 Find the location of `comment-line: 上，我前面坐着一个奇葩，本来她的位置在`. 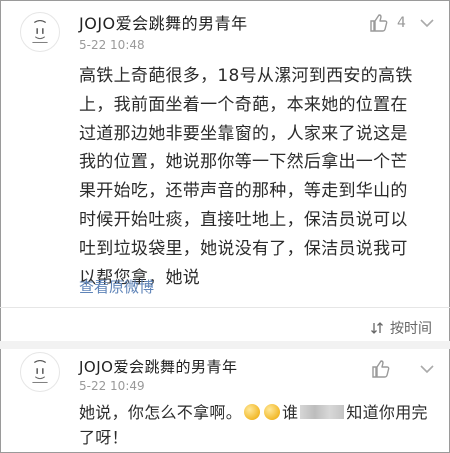

comment-line: 上，我前面坐着一个奇葩，本来她的位置在 is located at coordinates (243, 104).